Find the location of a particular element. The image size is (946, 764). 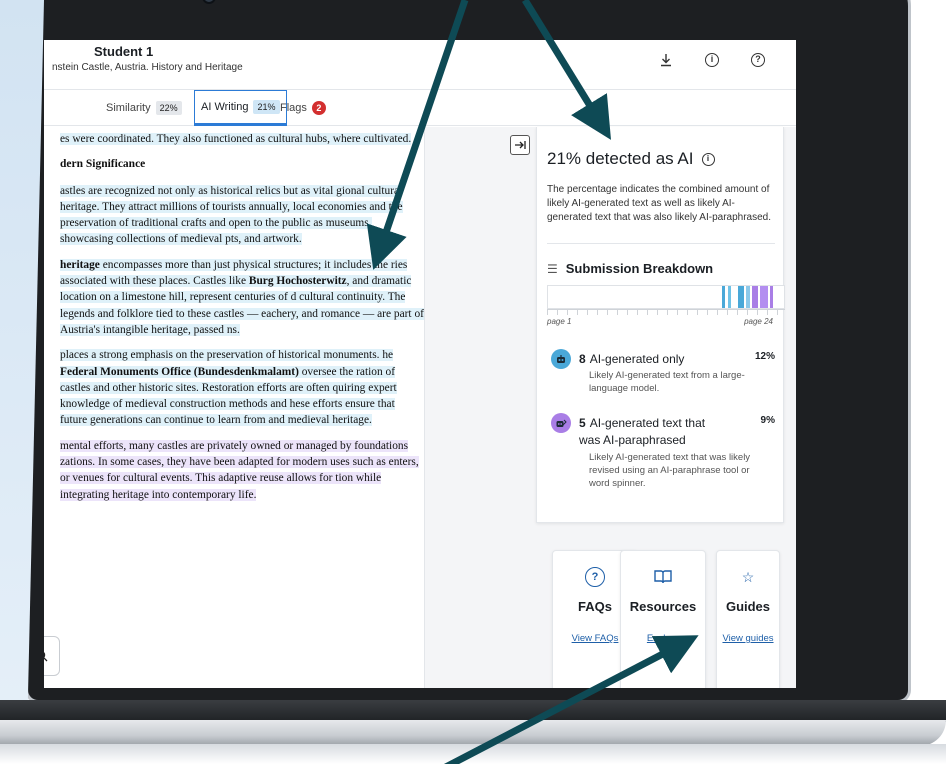

collapse-panel-button is located at coordinates (520, 145).